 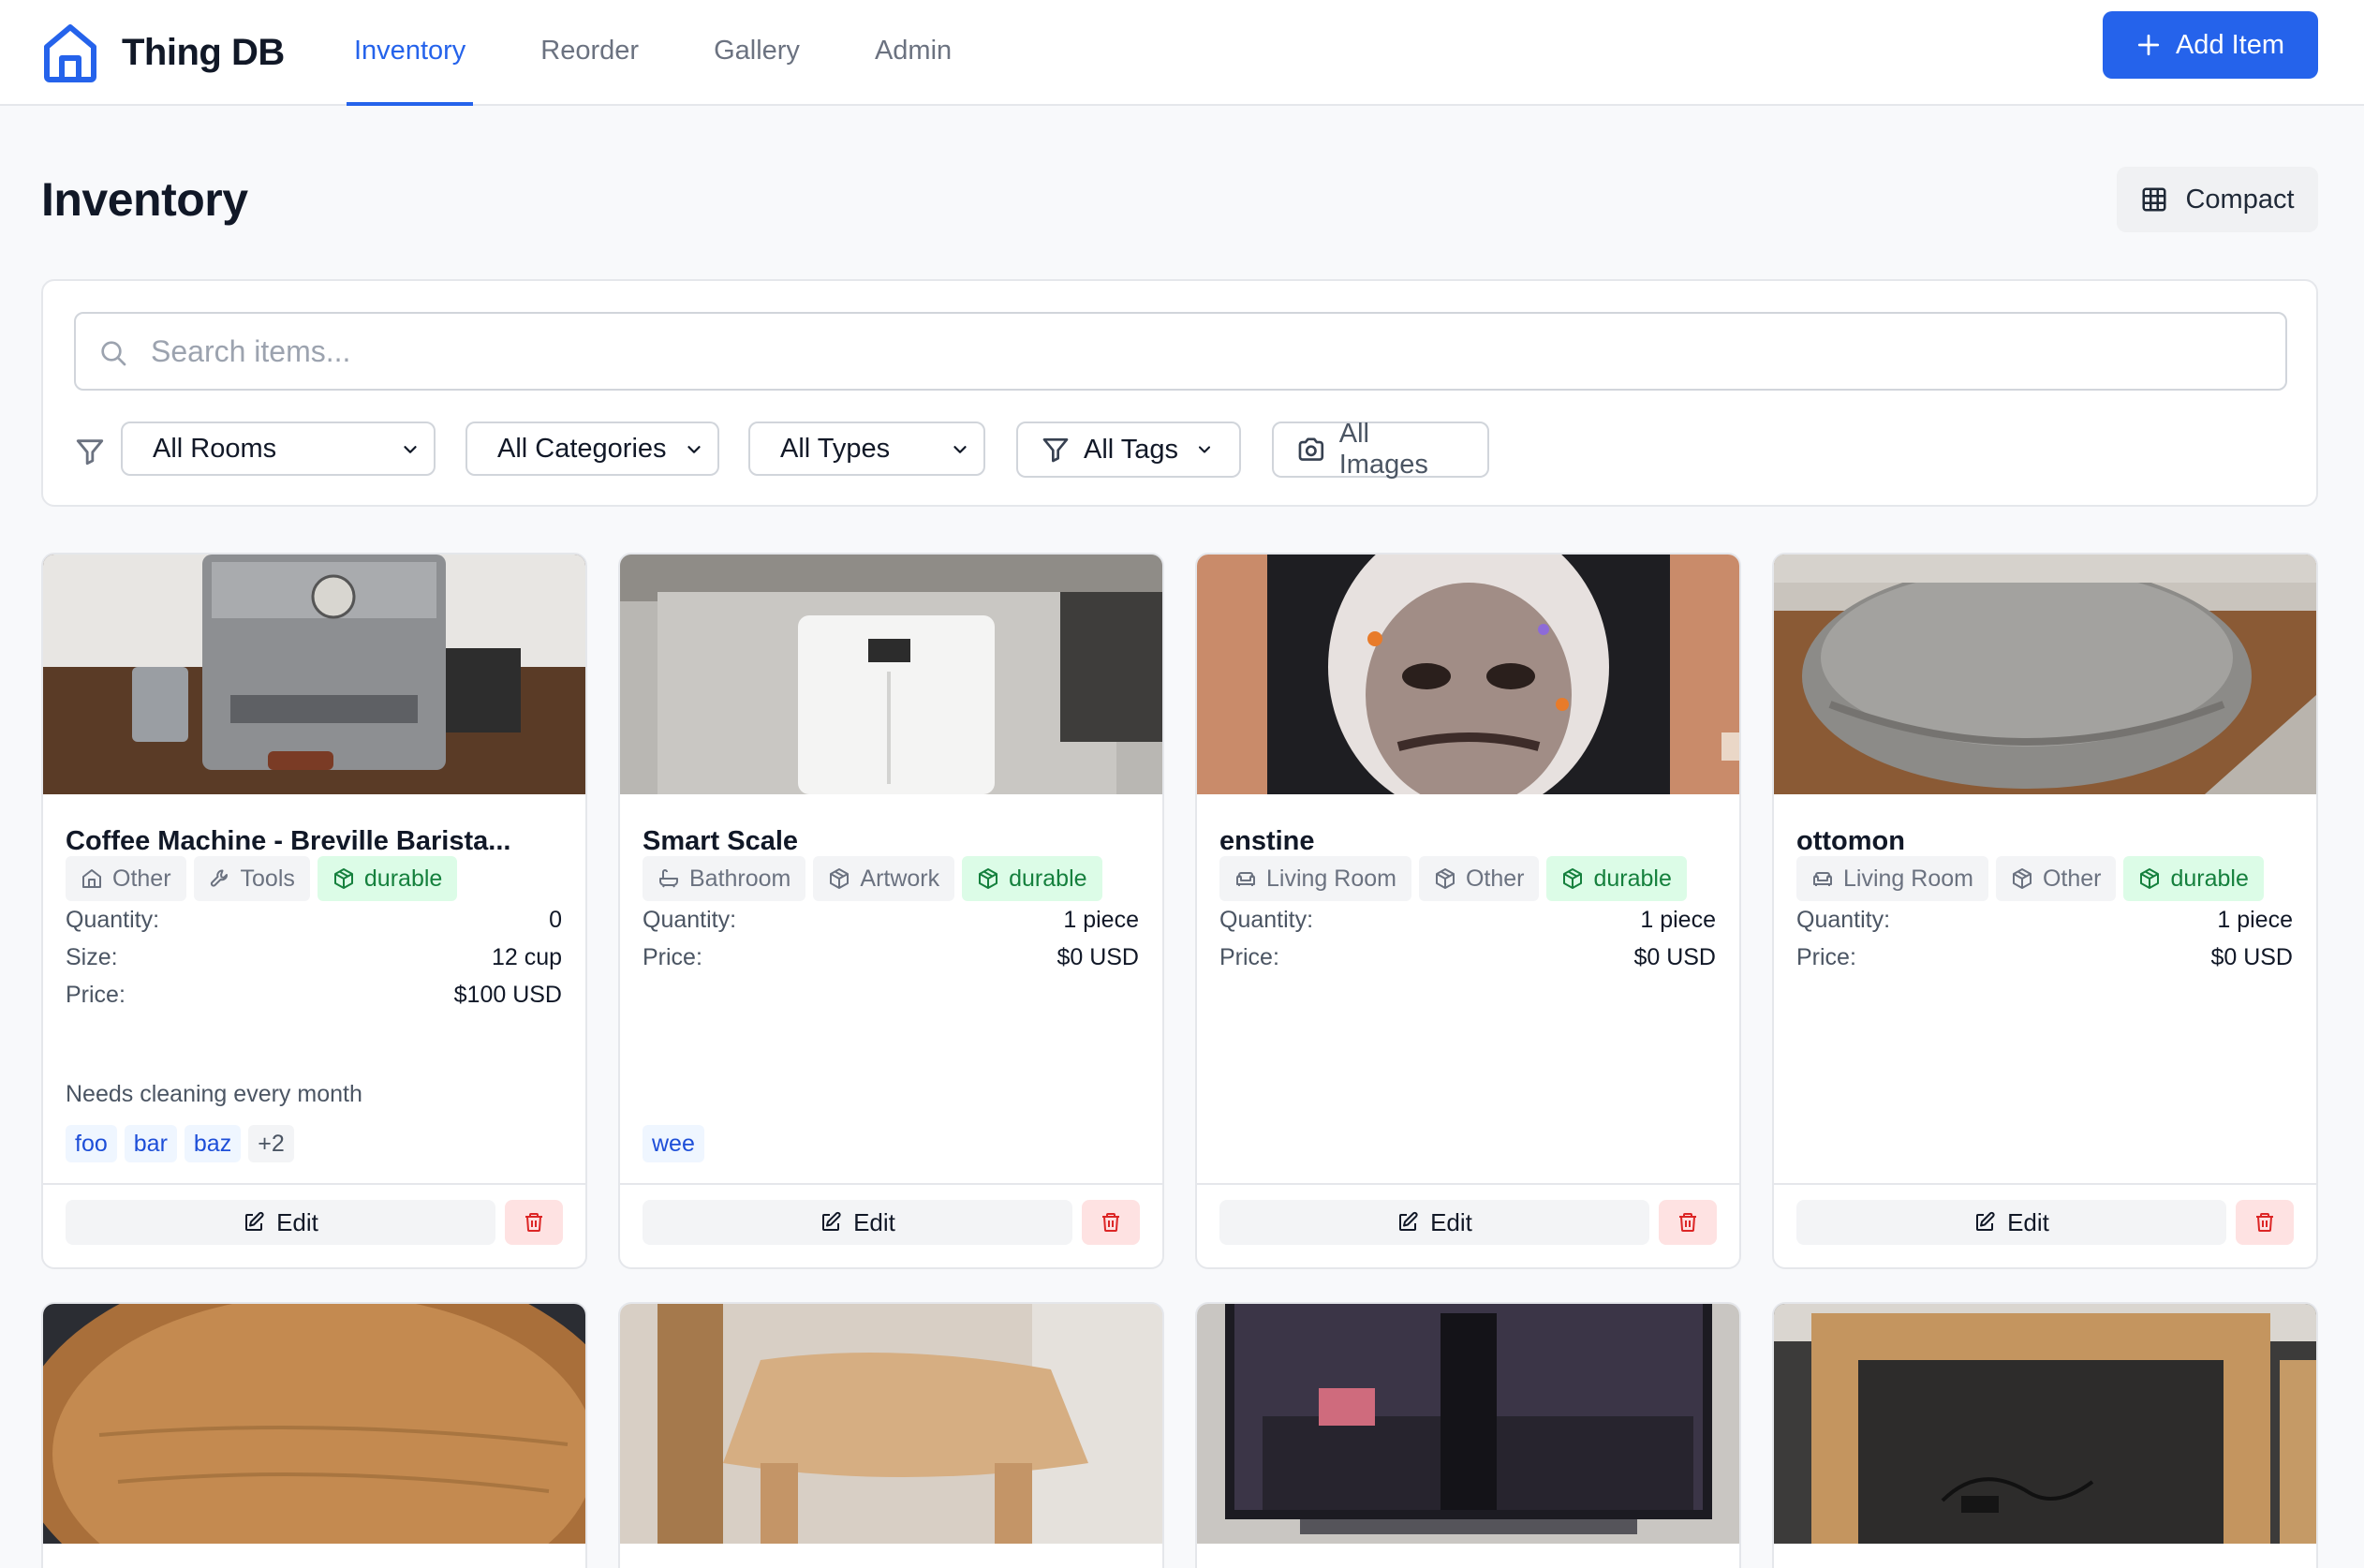 I want to click on category-badge-label: Other, so click(x=1495, y=878).